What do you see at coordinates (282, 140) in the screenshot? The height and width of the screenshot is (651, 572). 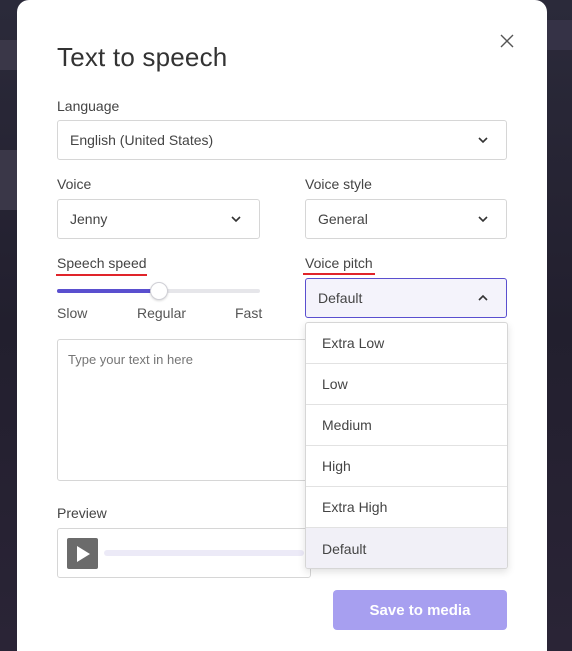 I see `language-select: English (United States)` at bounding box center [282, 140].